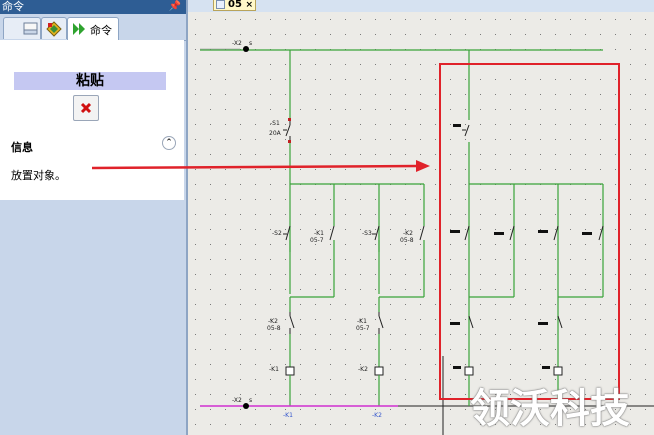  I want to click on label-s1-rating: 20A, so click(275, 133).